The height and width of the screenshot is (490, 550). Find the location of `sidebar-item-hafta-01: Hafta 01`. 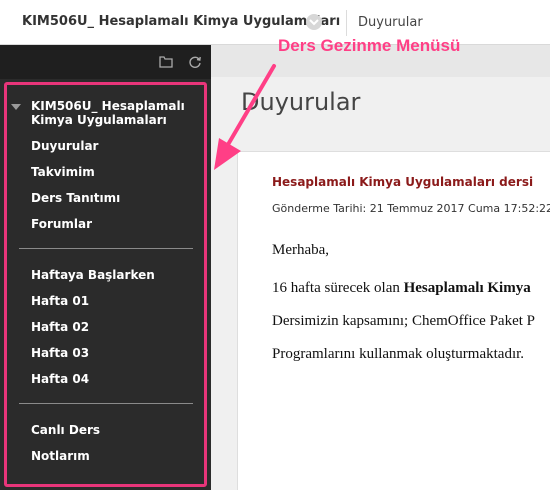

sidebar-item-hafta-01: Hafta 01 is located at coordinates (60, 301).